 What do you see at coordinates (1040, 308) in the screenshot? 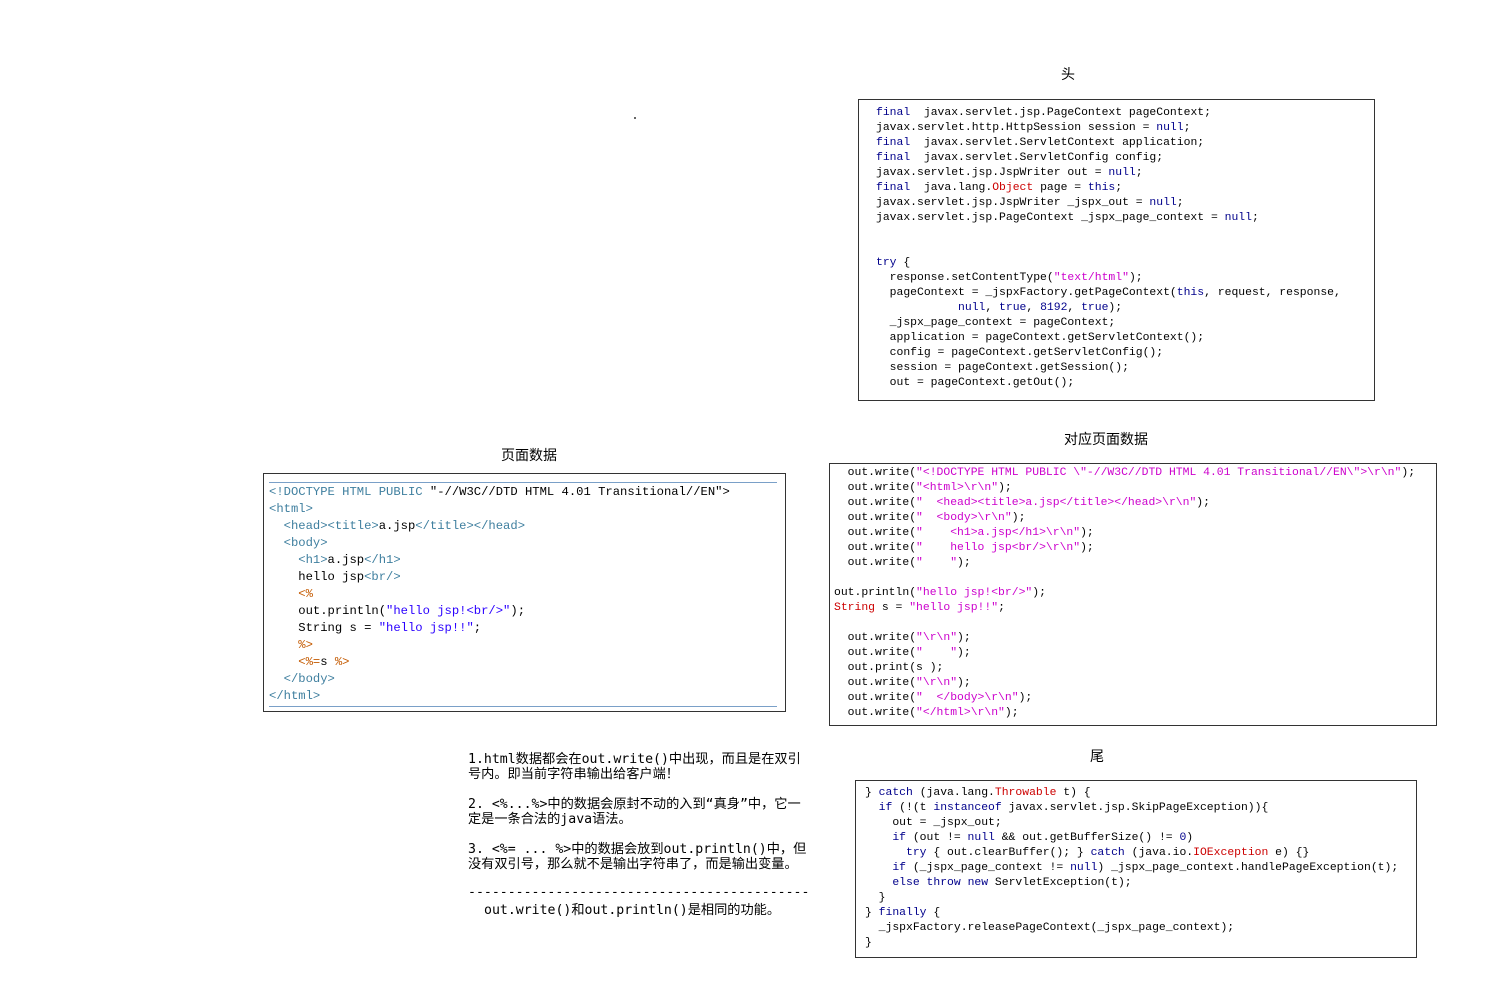
I see `code-line: null, true, 8192, true);` at bounding box center [1040, 308].